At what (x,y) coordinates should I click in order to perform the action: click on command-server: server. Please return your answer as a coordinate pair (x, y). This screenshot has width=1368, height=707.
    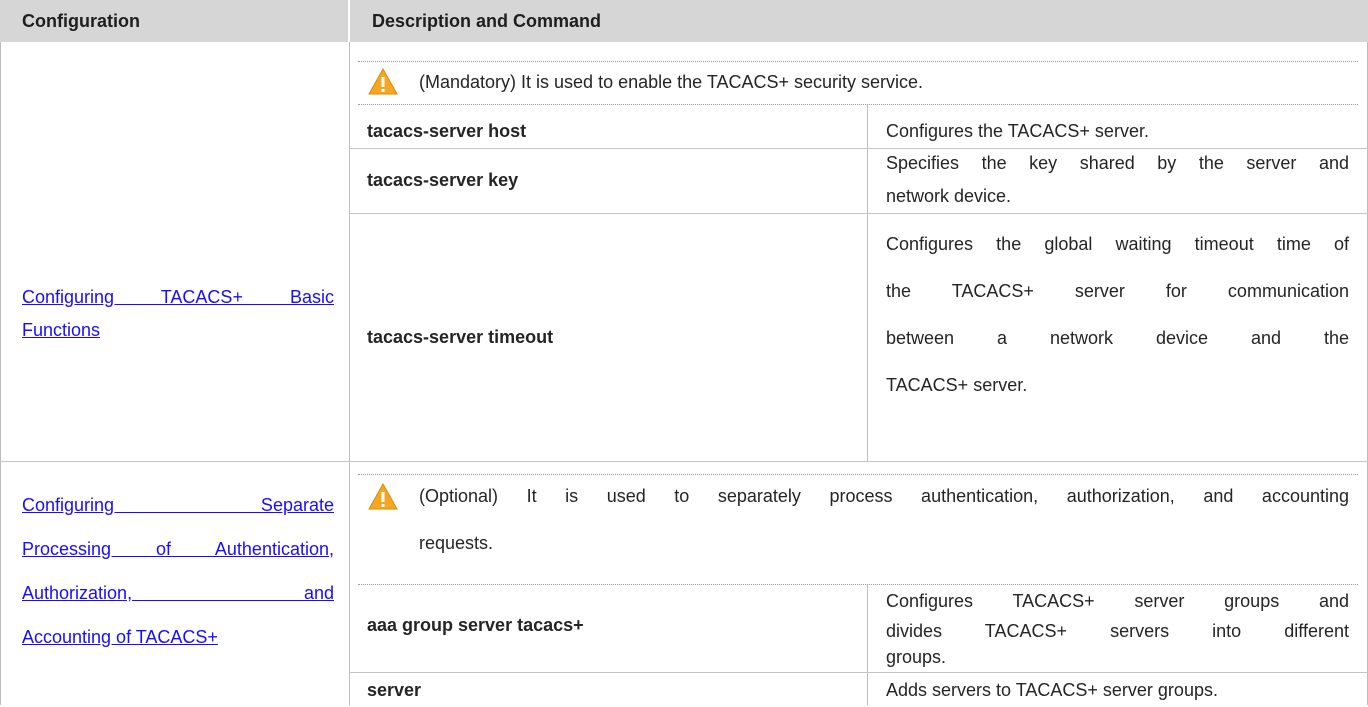
    Looking at the image, I should click on (394, 690).